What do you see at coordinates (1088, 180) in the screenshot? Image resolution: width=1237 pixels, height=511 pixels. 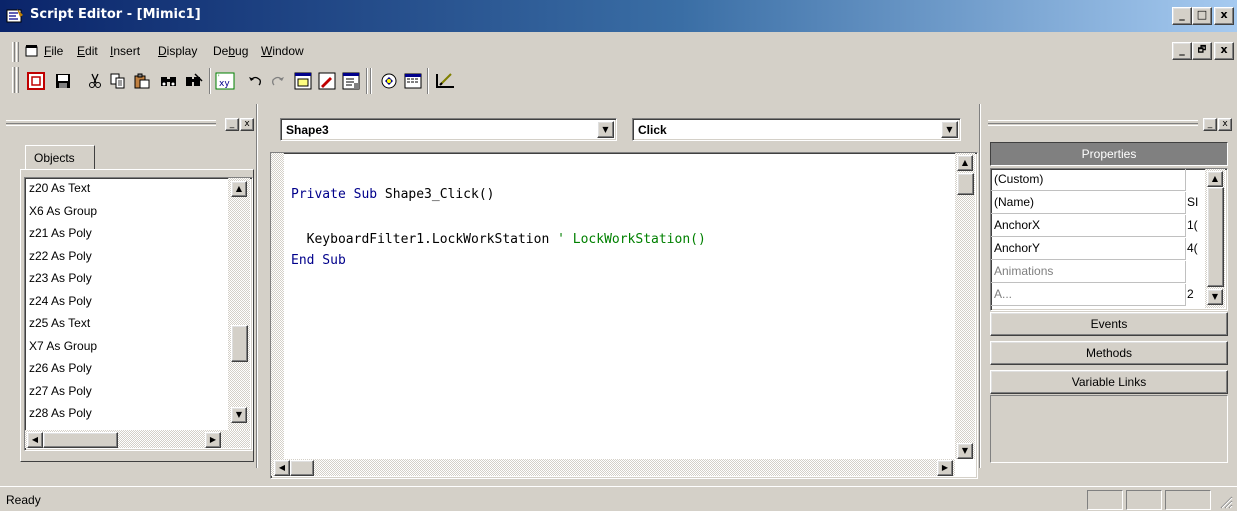 I see `property-row: (Custom)` at bounding box center [1088, 180].